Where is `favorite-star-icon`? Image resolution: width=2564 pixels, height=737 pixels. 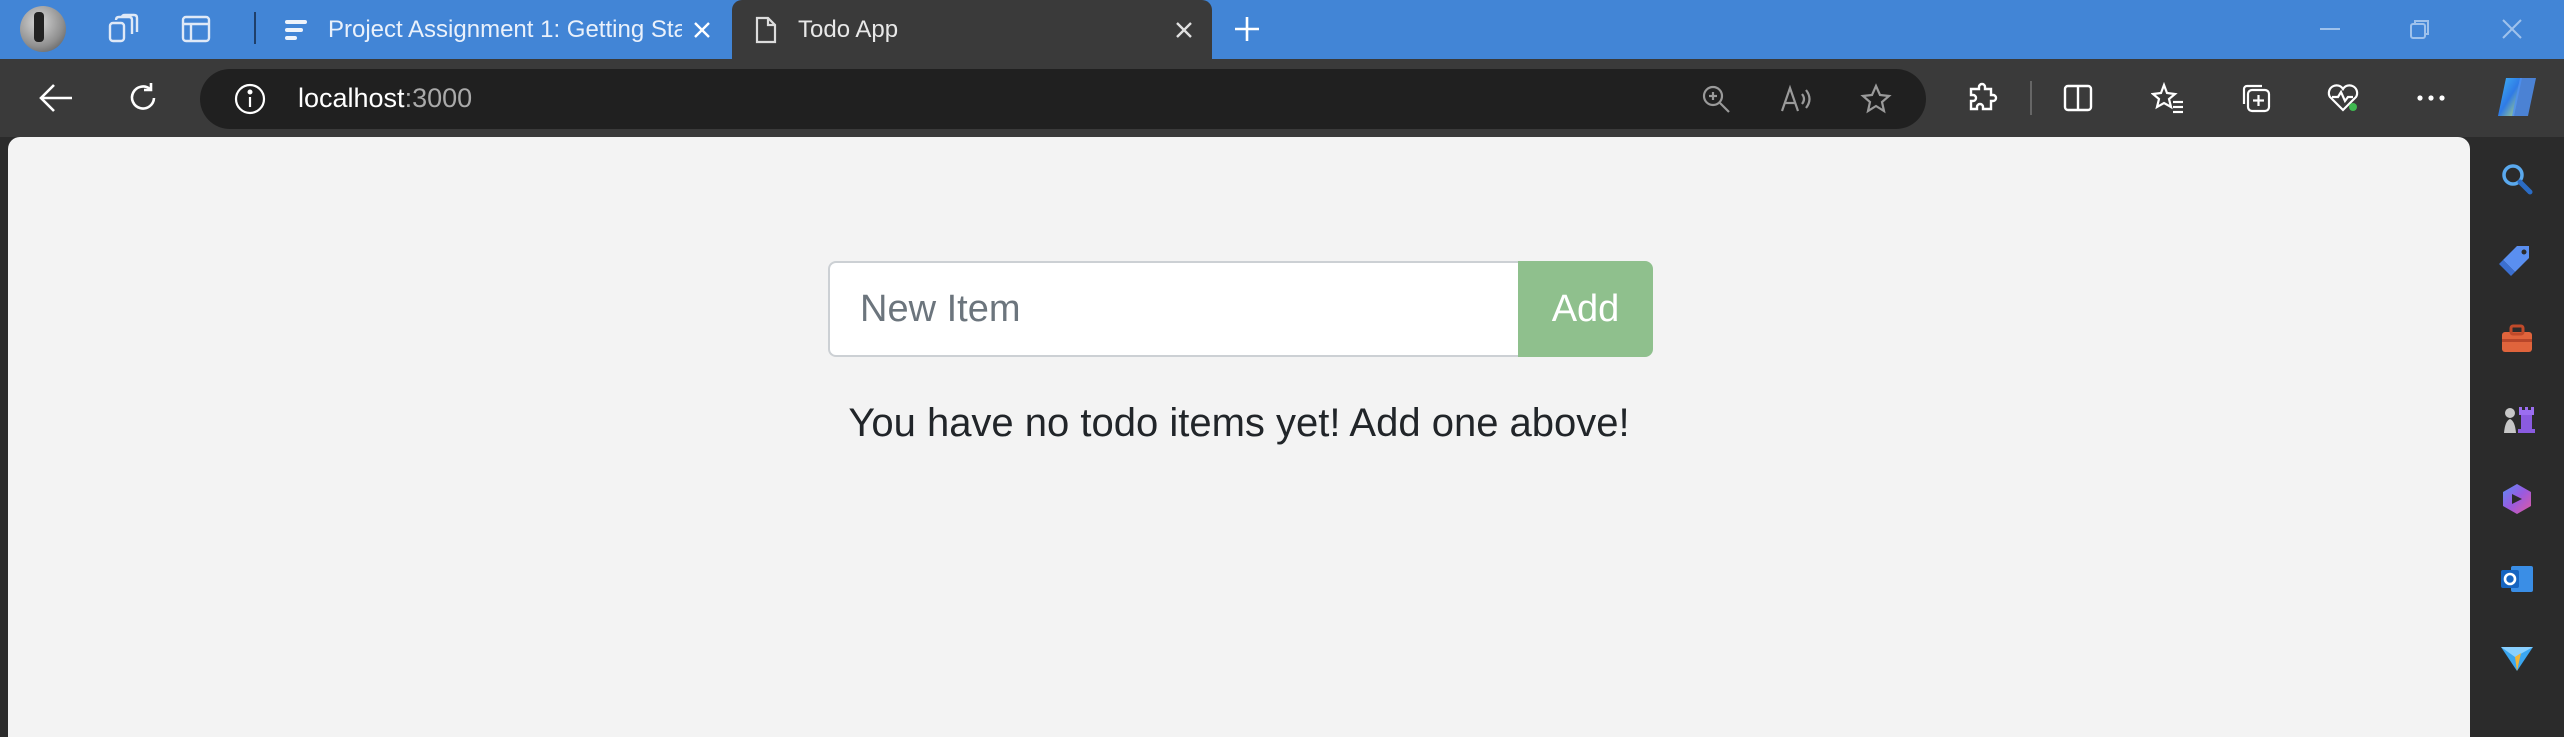
favorite-star-icon is located at coordinates (1876, 99).